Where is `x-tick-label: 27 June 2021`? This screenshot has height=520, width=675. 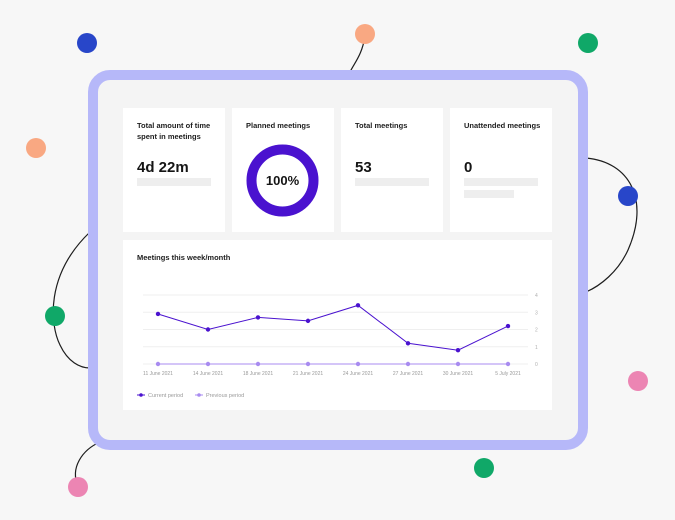 x-tick-label: 27 June 2021 is located at coordinates (408, 374).